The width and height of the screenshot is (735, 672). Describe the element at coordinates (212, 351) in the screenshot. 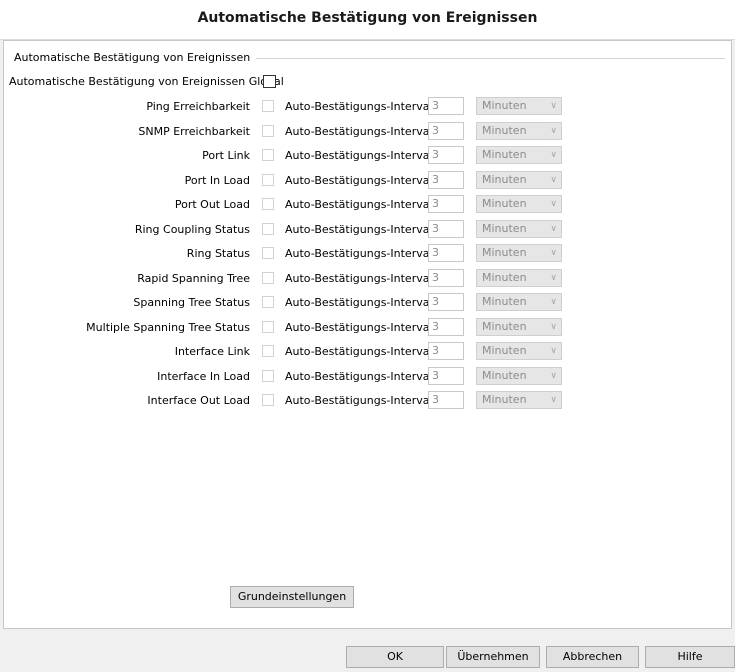

I see `event-label: Interface Link` at that location.